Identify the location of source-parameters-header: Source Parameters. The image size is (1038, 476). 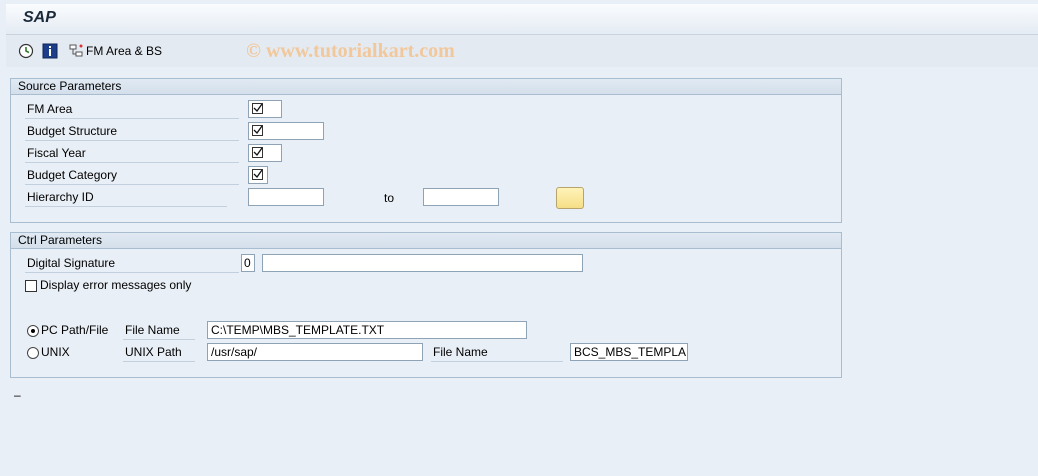
(426, 87).